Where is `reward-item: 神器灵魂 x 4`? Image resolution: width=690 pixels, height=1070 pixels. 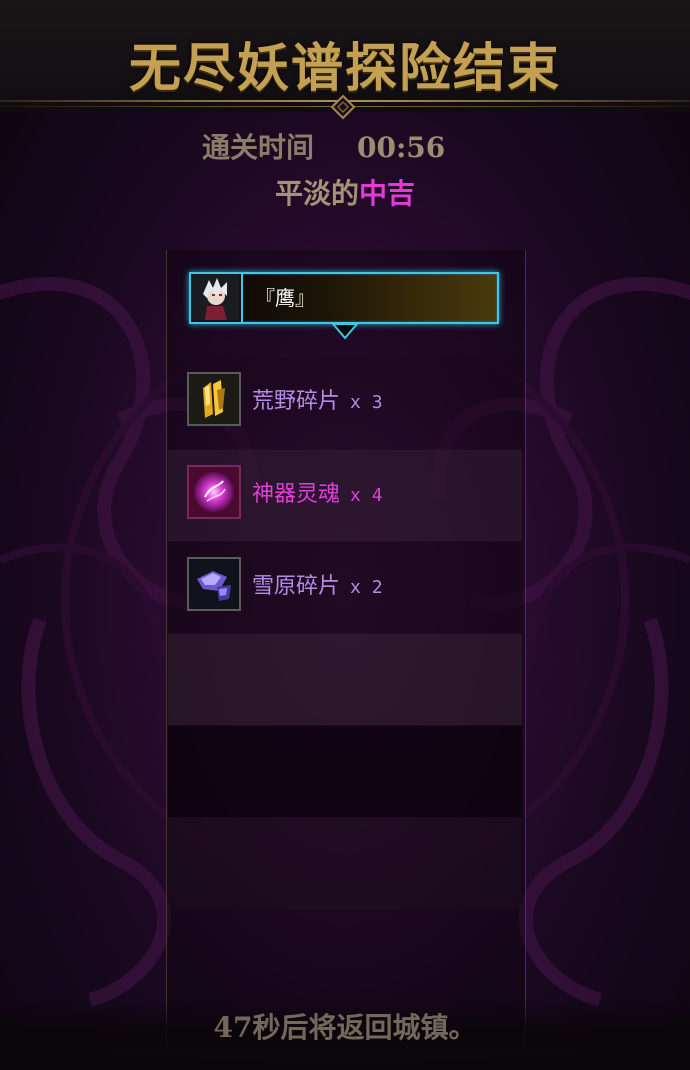 reward-item: 神器灵魂 x 4 is located at coordinates (345, 495).